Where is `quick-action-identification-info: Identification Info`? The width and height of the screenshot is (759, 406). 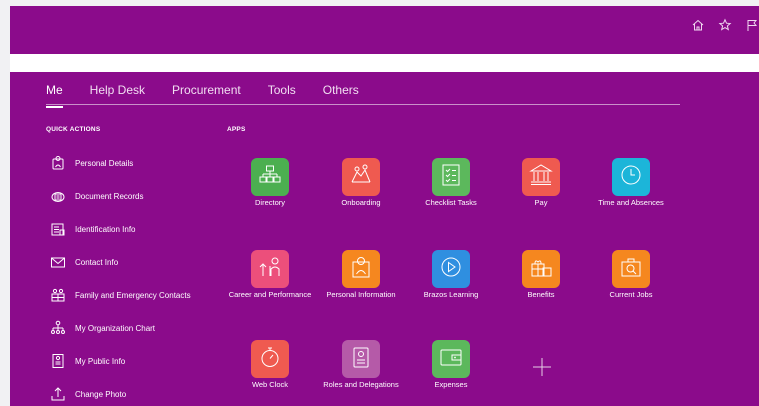 quick-action-identification-info: Identification Info is located at coordinates (92, 229).